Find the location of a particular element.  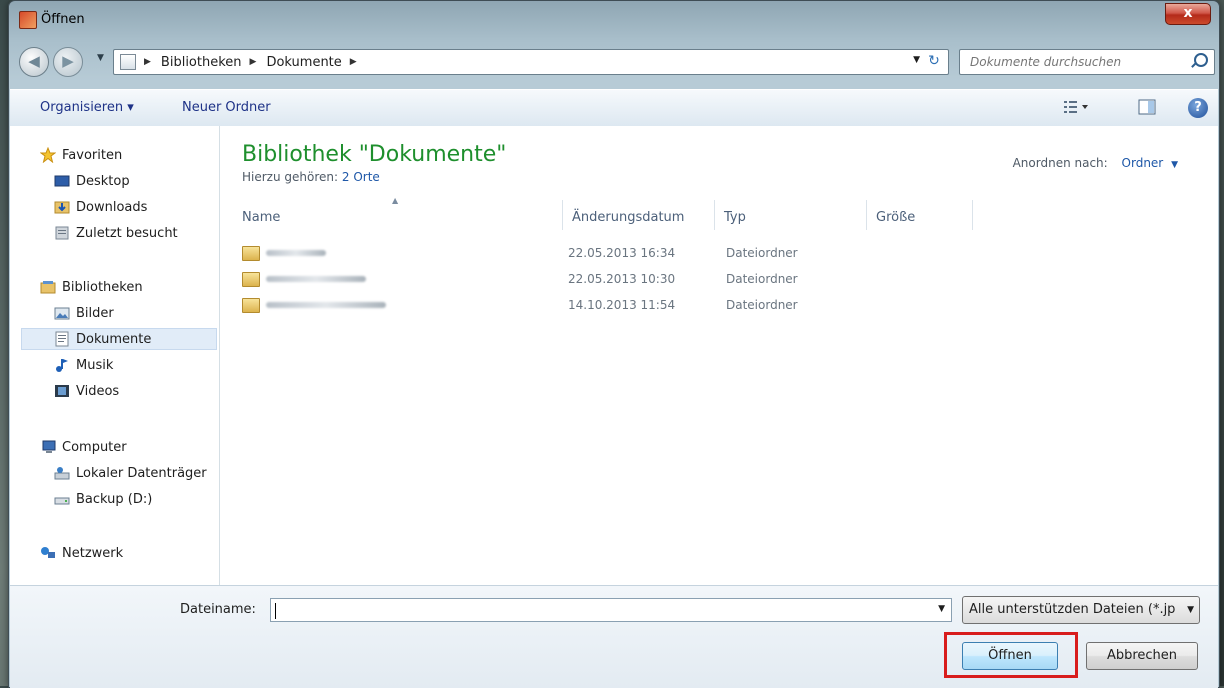

refresh-icon: ↻ is located at coordinates (934, 61).